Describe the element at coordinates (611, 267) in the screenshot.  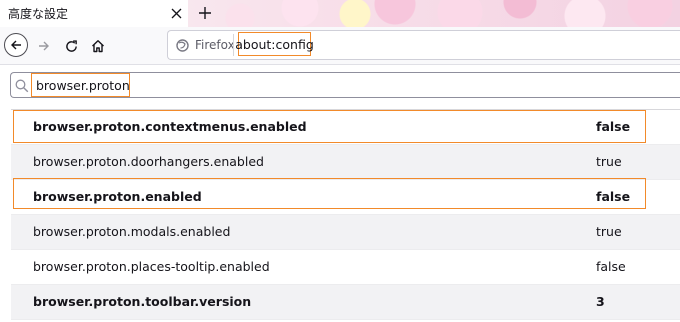
I see `pref-value: false` at that location.